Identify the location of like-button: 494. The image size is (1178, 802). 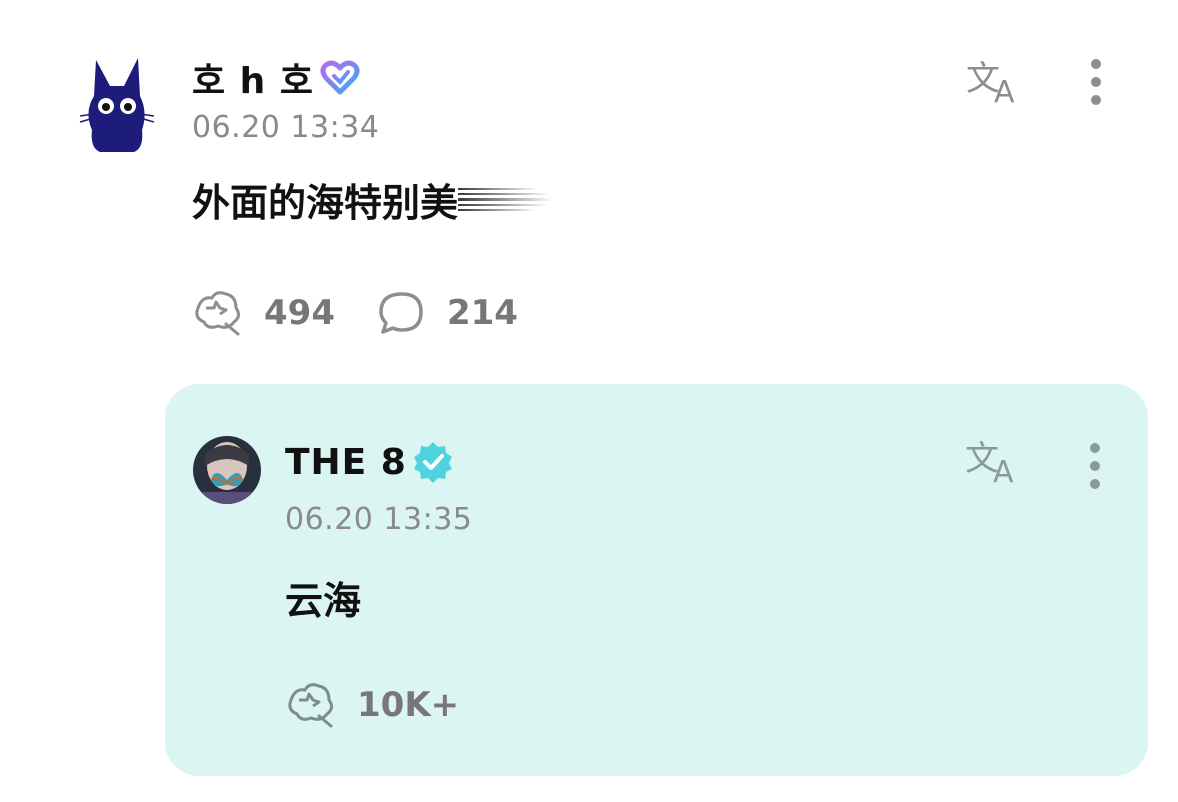
(263, 313).